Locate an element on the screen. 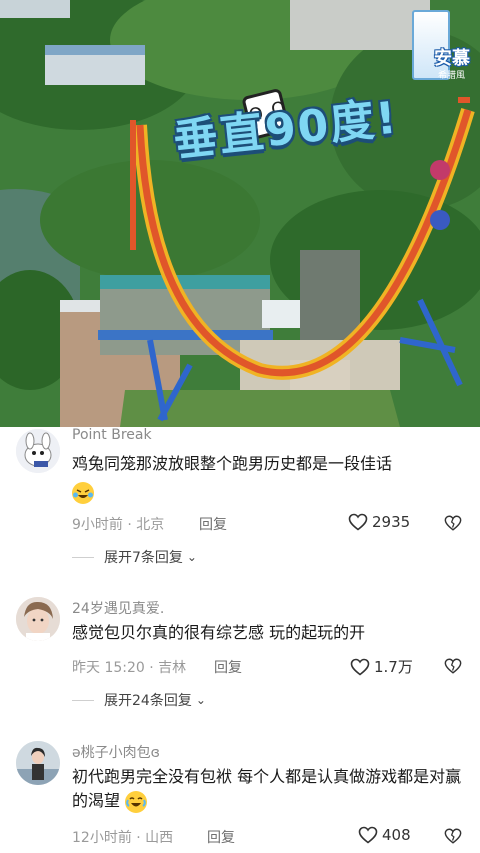 The width and height of the screenshot is (480, 853). like-button: 2935 is located at coordinates (379, 522).